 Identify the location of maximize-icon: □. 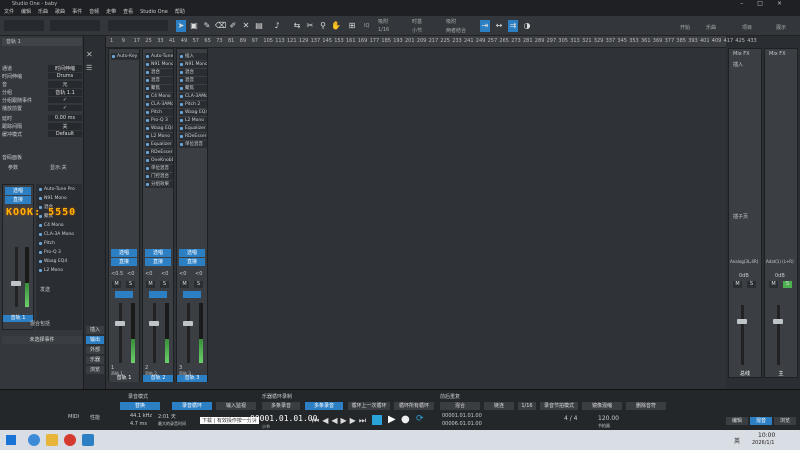
(767, 3).